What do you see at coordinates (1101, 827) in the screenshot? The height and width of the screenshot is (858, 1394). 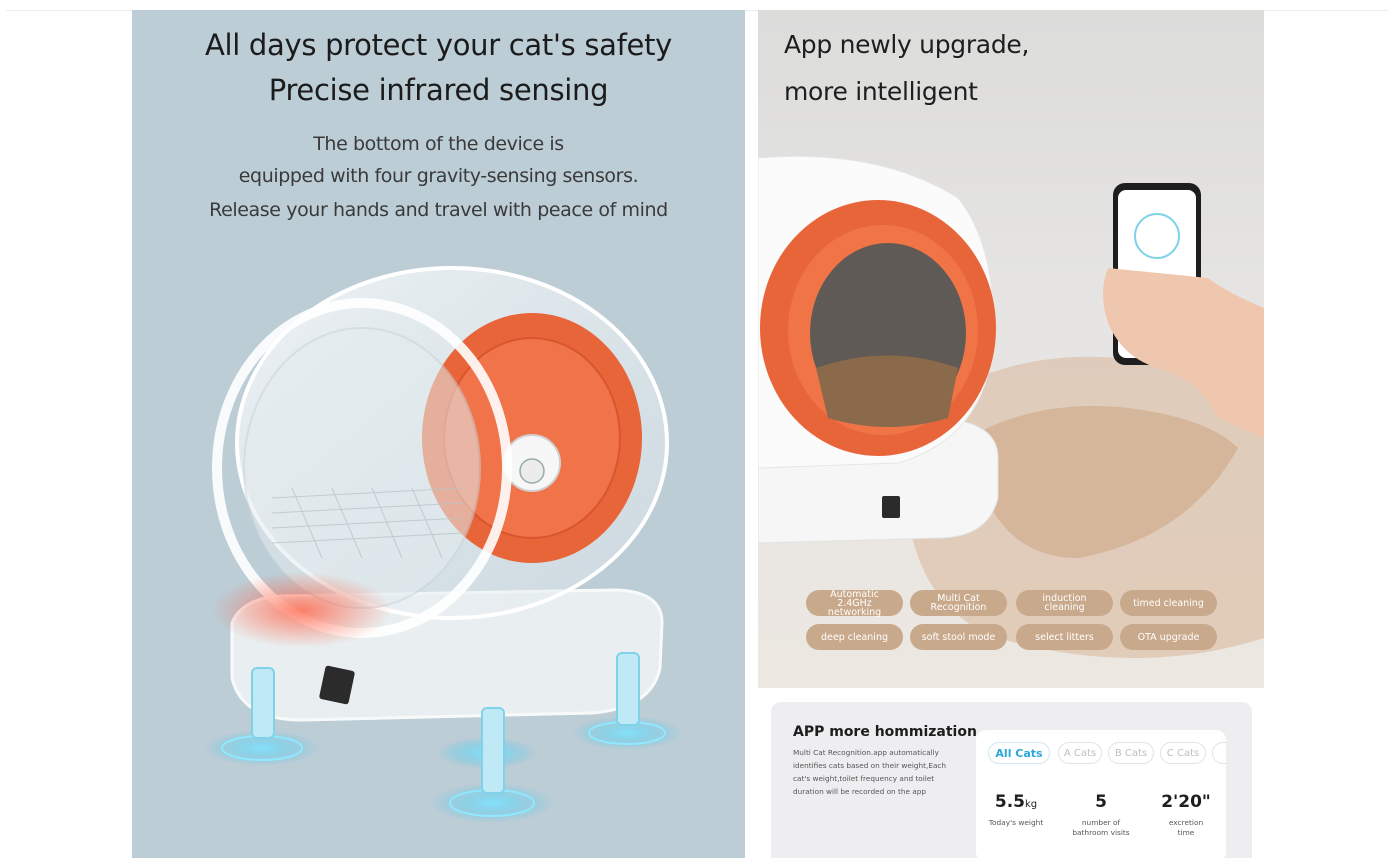 I see `stat-visits-label: number of bathroom visits` at bounding box center [1101, 827].